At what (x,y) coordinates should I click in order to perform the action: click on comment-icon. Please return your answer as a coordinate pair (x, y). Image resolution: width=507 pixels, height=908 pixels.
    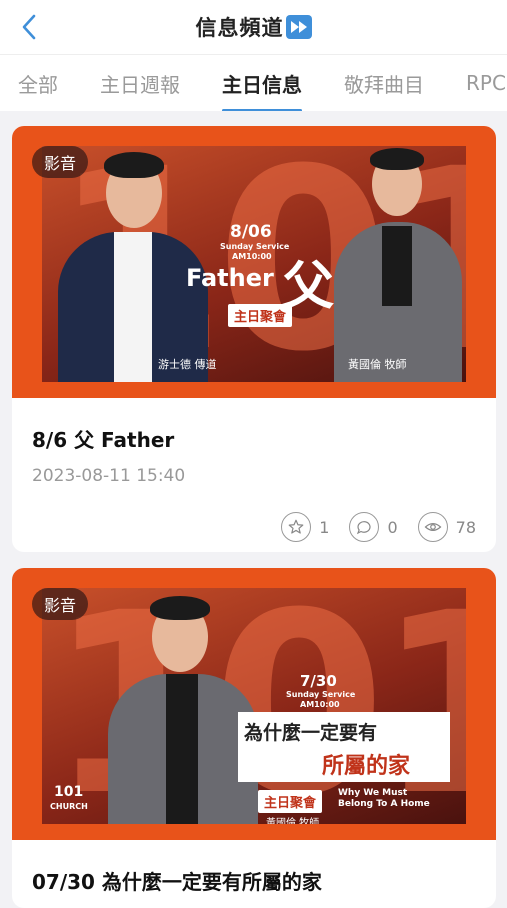
    Looking at the image, I should click on (364, 527).